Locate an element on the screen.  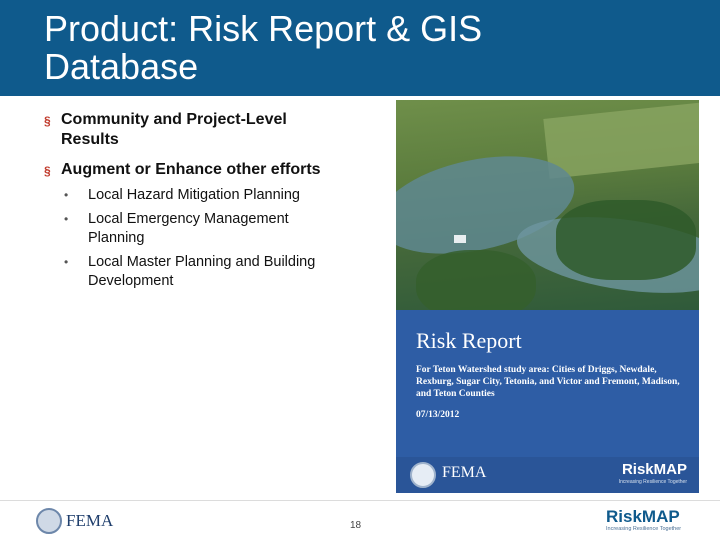
bullet-item: § Augment or Enhance other efforts is located at coordinates (194, 170).